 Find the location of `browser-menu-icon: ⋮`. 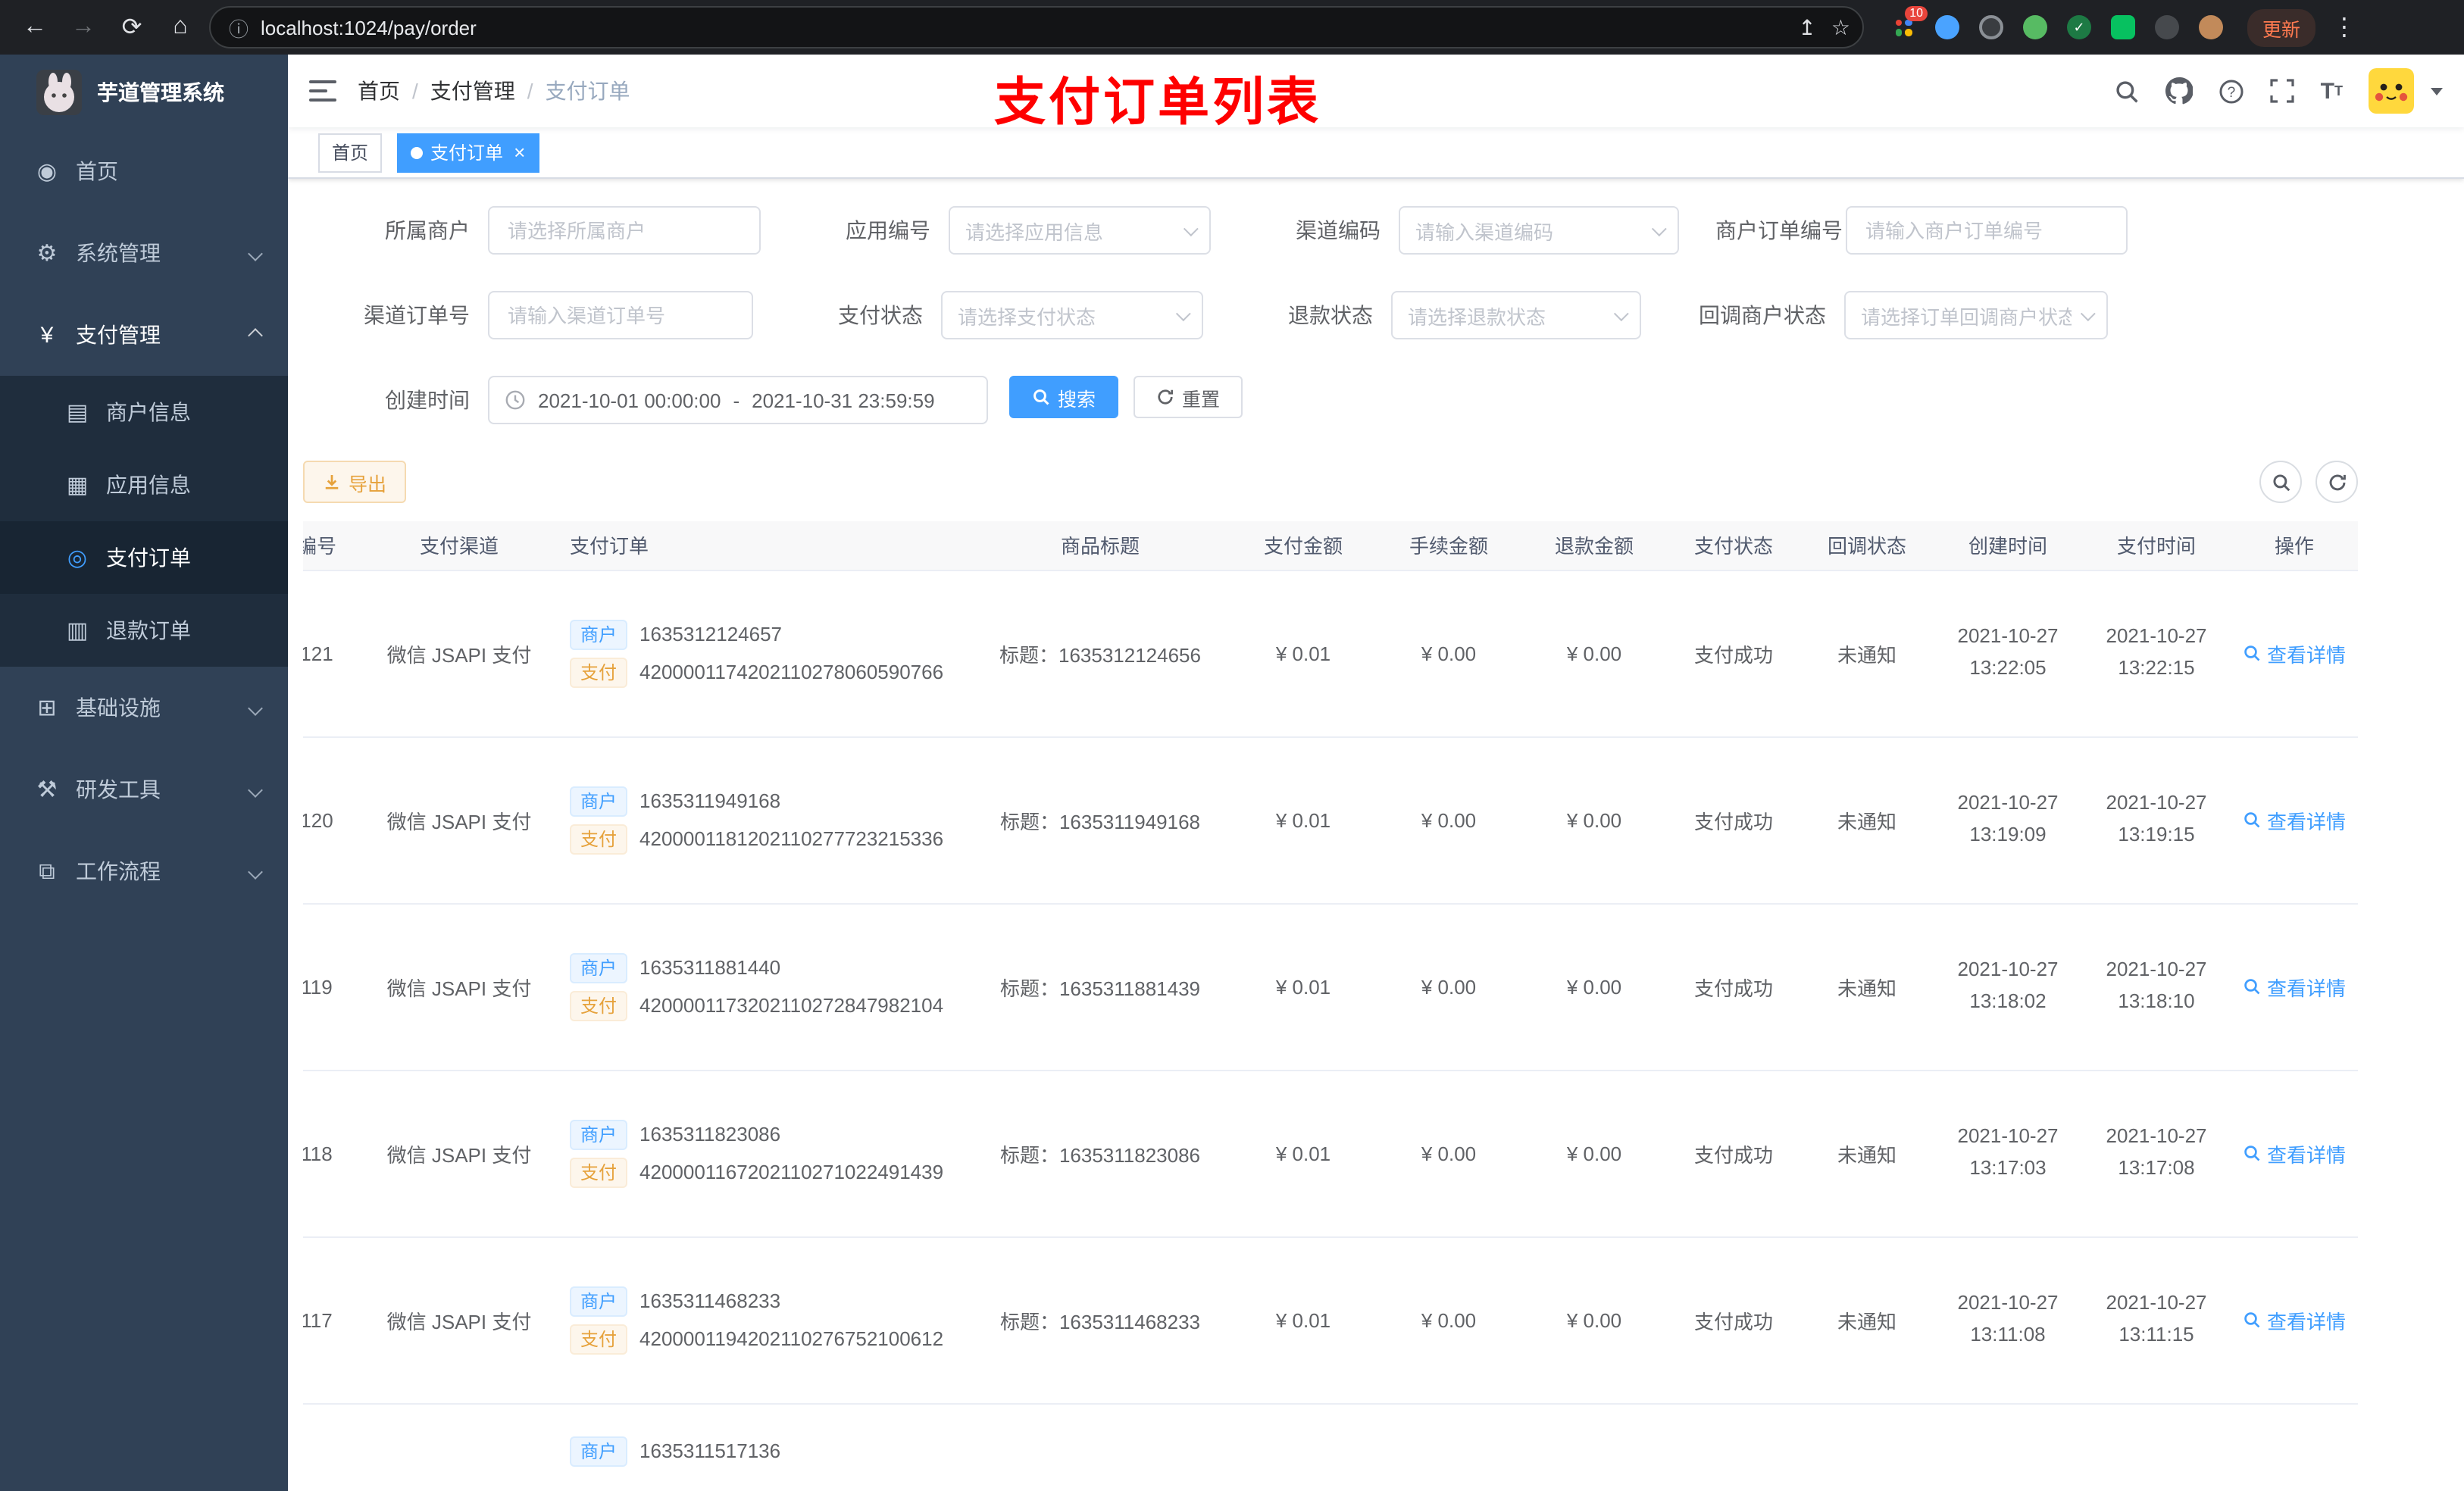

browser-menu-icon: ⋮ is located at coordinates (2344, 27).